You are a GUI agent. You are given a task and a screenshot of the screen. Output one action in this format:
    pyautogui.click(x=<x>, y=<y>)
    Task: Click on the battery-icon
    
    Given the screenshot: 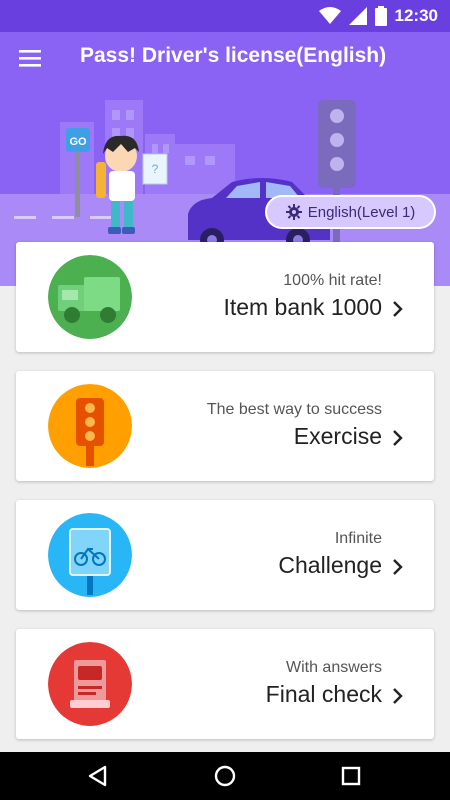 What is the action you would take?
    pyautogui.click(x=380, y=16)
    